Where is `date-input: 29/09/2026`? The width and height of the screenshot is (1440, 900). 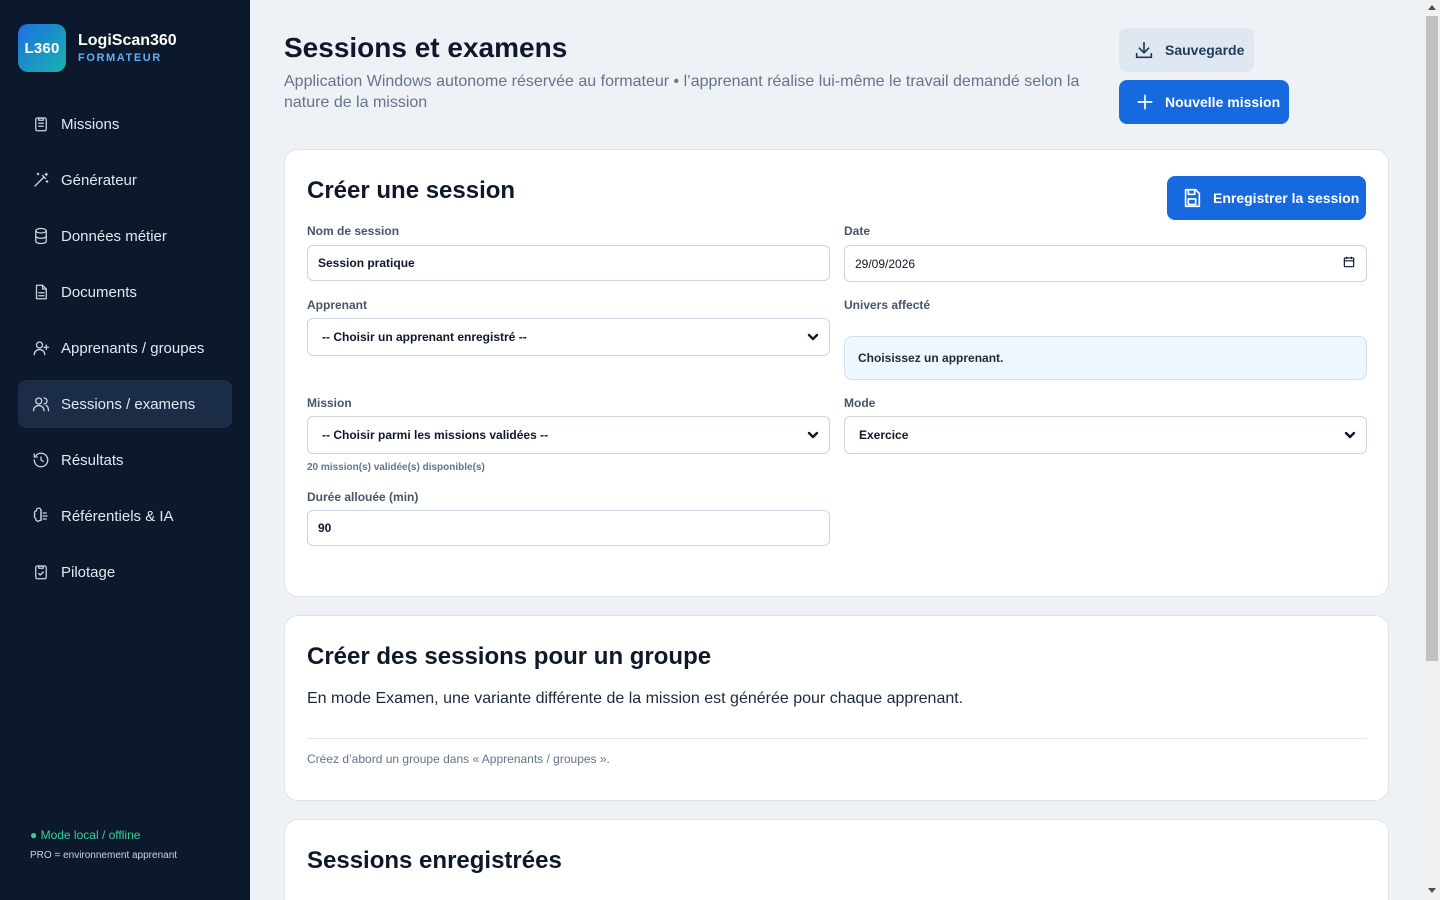
date-input: 29/09/2026 is located at coordinates (1105, 263).